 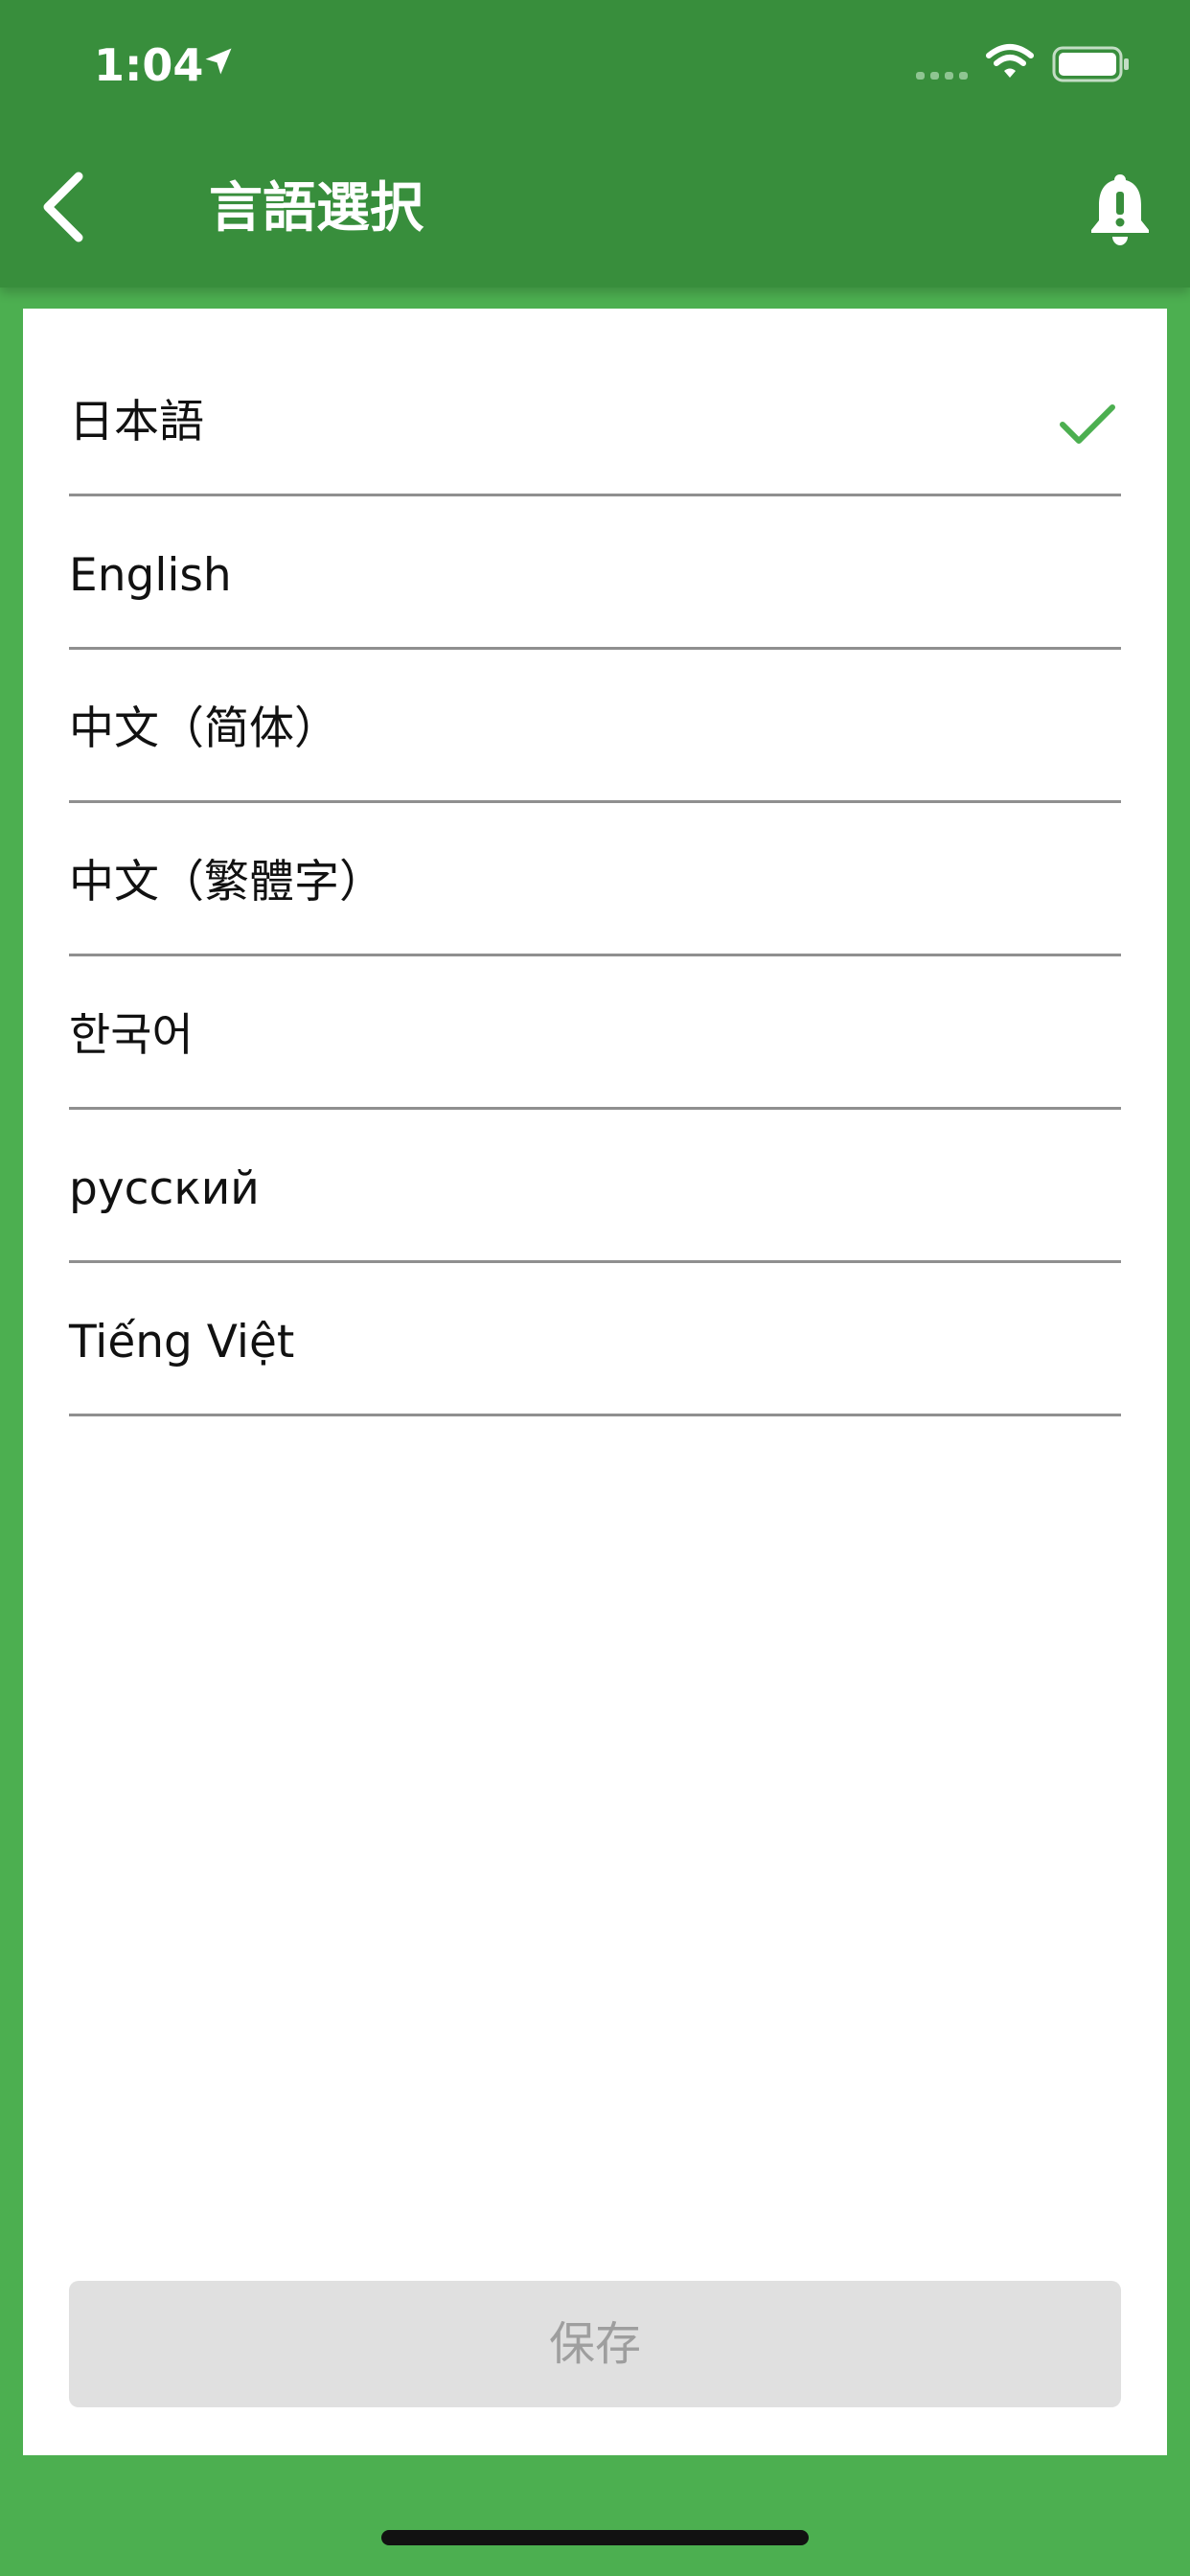 What do you see at coordinates (595, 1033) in the screenshot?
I see `language-item-korean: 한국어` at bounding box center [595, 1033].